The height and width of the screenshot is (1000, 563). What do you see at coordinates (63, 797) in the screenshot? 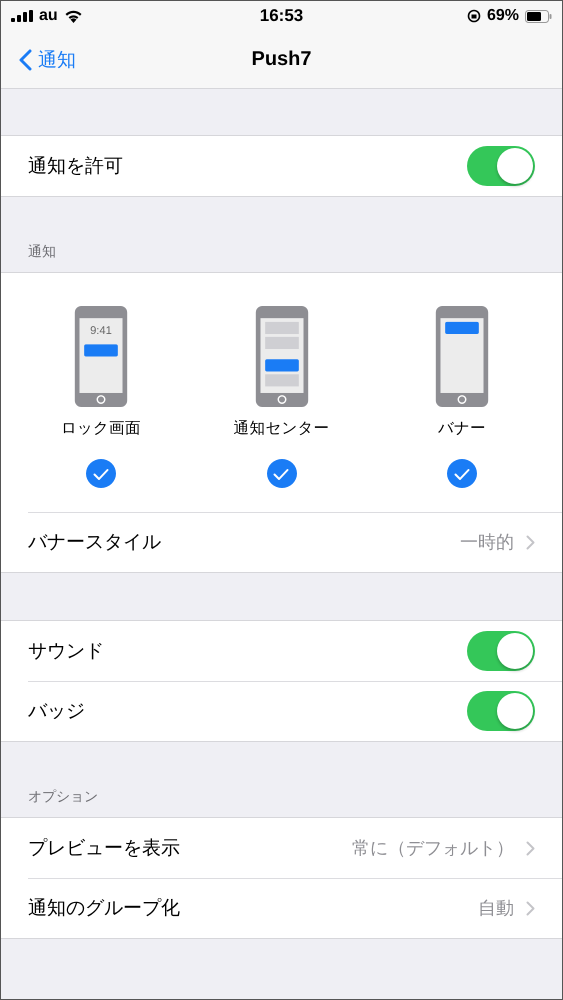
I see `section-header: オプション` at bounding box center [63, 797].